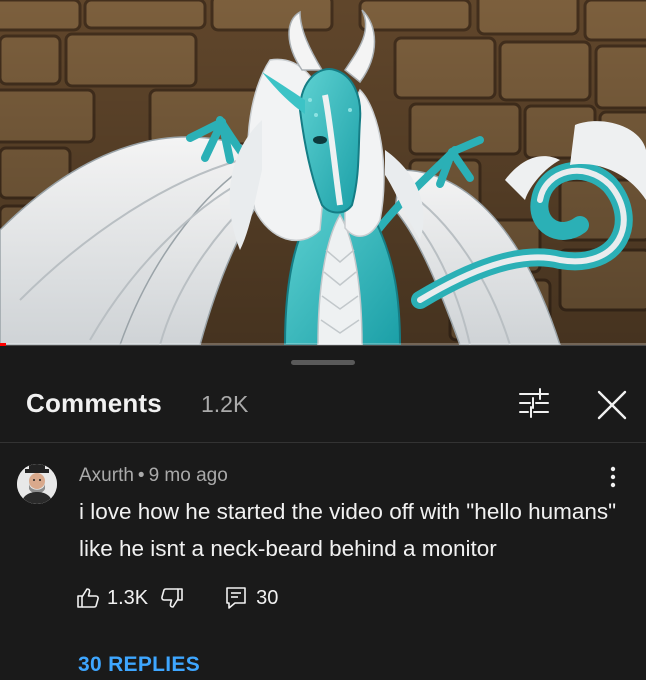 This screenshot has width=646, height=680. What do you see at coordinates (236, 598) in the screenshot?
I see `reply-comment-icon` at bounding box center [236, 598].